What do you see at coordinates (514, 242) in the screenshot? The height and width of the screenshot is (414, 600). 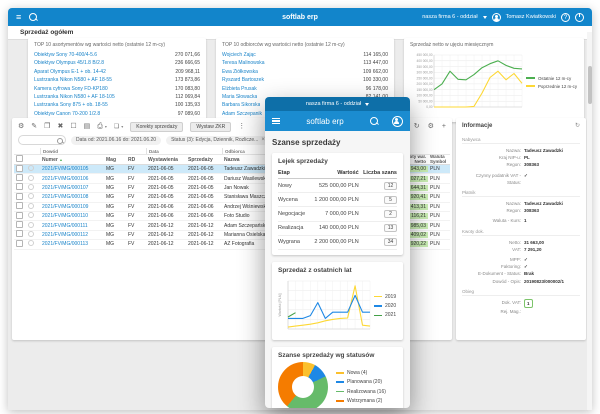 I see `info-field-label: Netto:` at bounding box center [514, 242].